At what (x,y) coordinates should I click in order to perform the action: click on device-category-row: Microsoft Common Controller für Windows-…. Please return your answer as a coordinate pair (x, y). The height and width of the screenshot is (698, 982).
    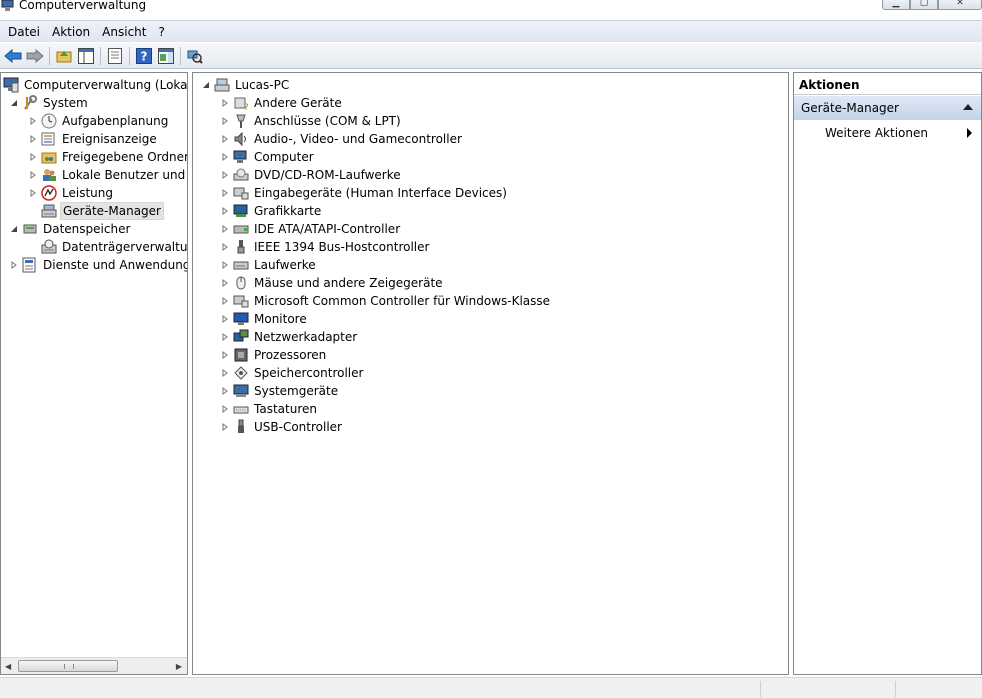
    Looking at the image, I should click on (386, 301).